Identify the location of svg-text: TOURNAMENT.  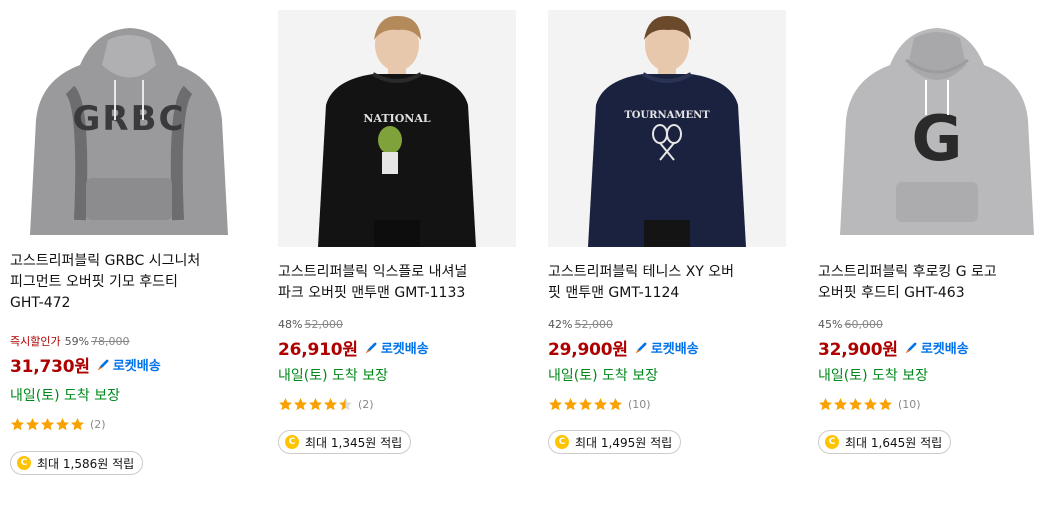
(667, 115).